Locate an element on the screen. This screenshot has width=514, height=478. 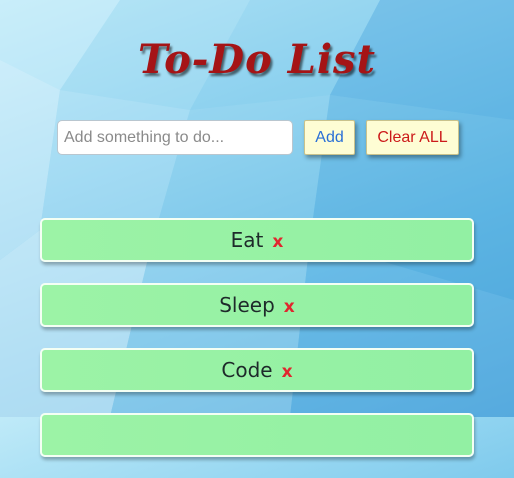
todo-item-eat: Eat x is located at coordinates (257, 240).